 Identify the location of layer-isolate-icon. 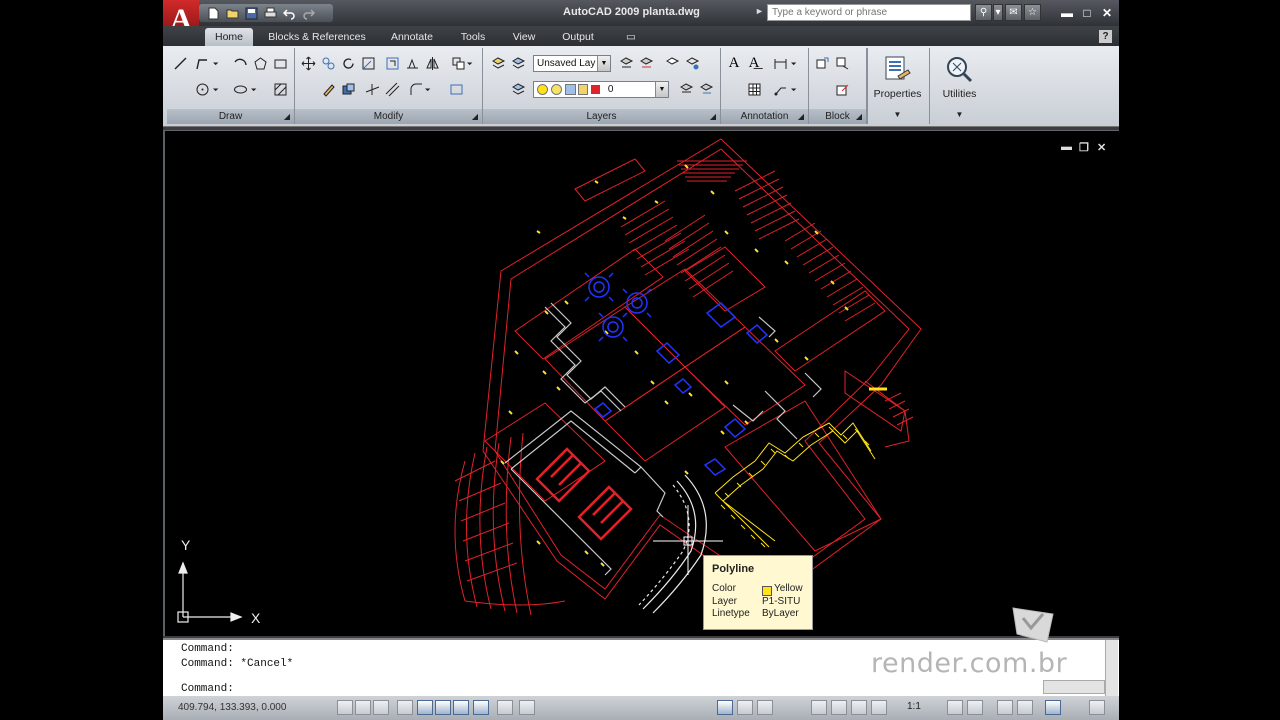
(672, 63).